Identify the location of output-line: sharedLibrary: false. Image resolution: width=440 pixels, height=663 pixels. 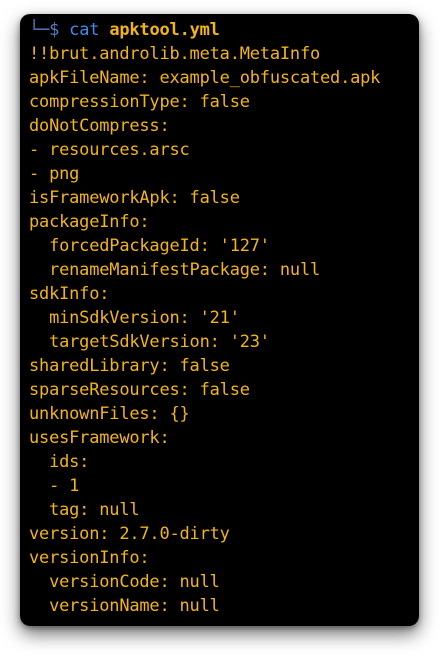
(129, 366).